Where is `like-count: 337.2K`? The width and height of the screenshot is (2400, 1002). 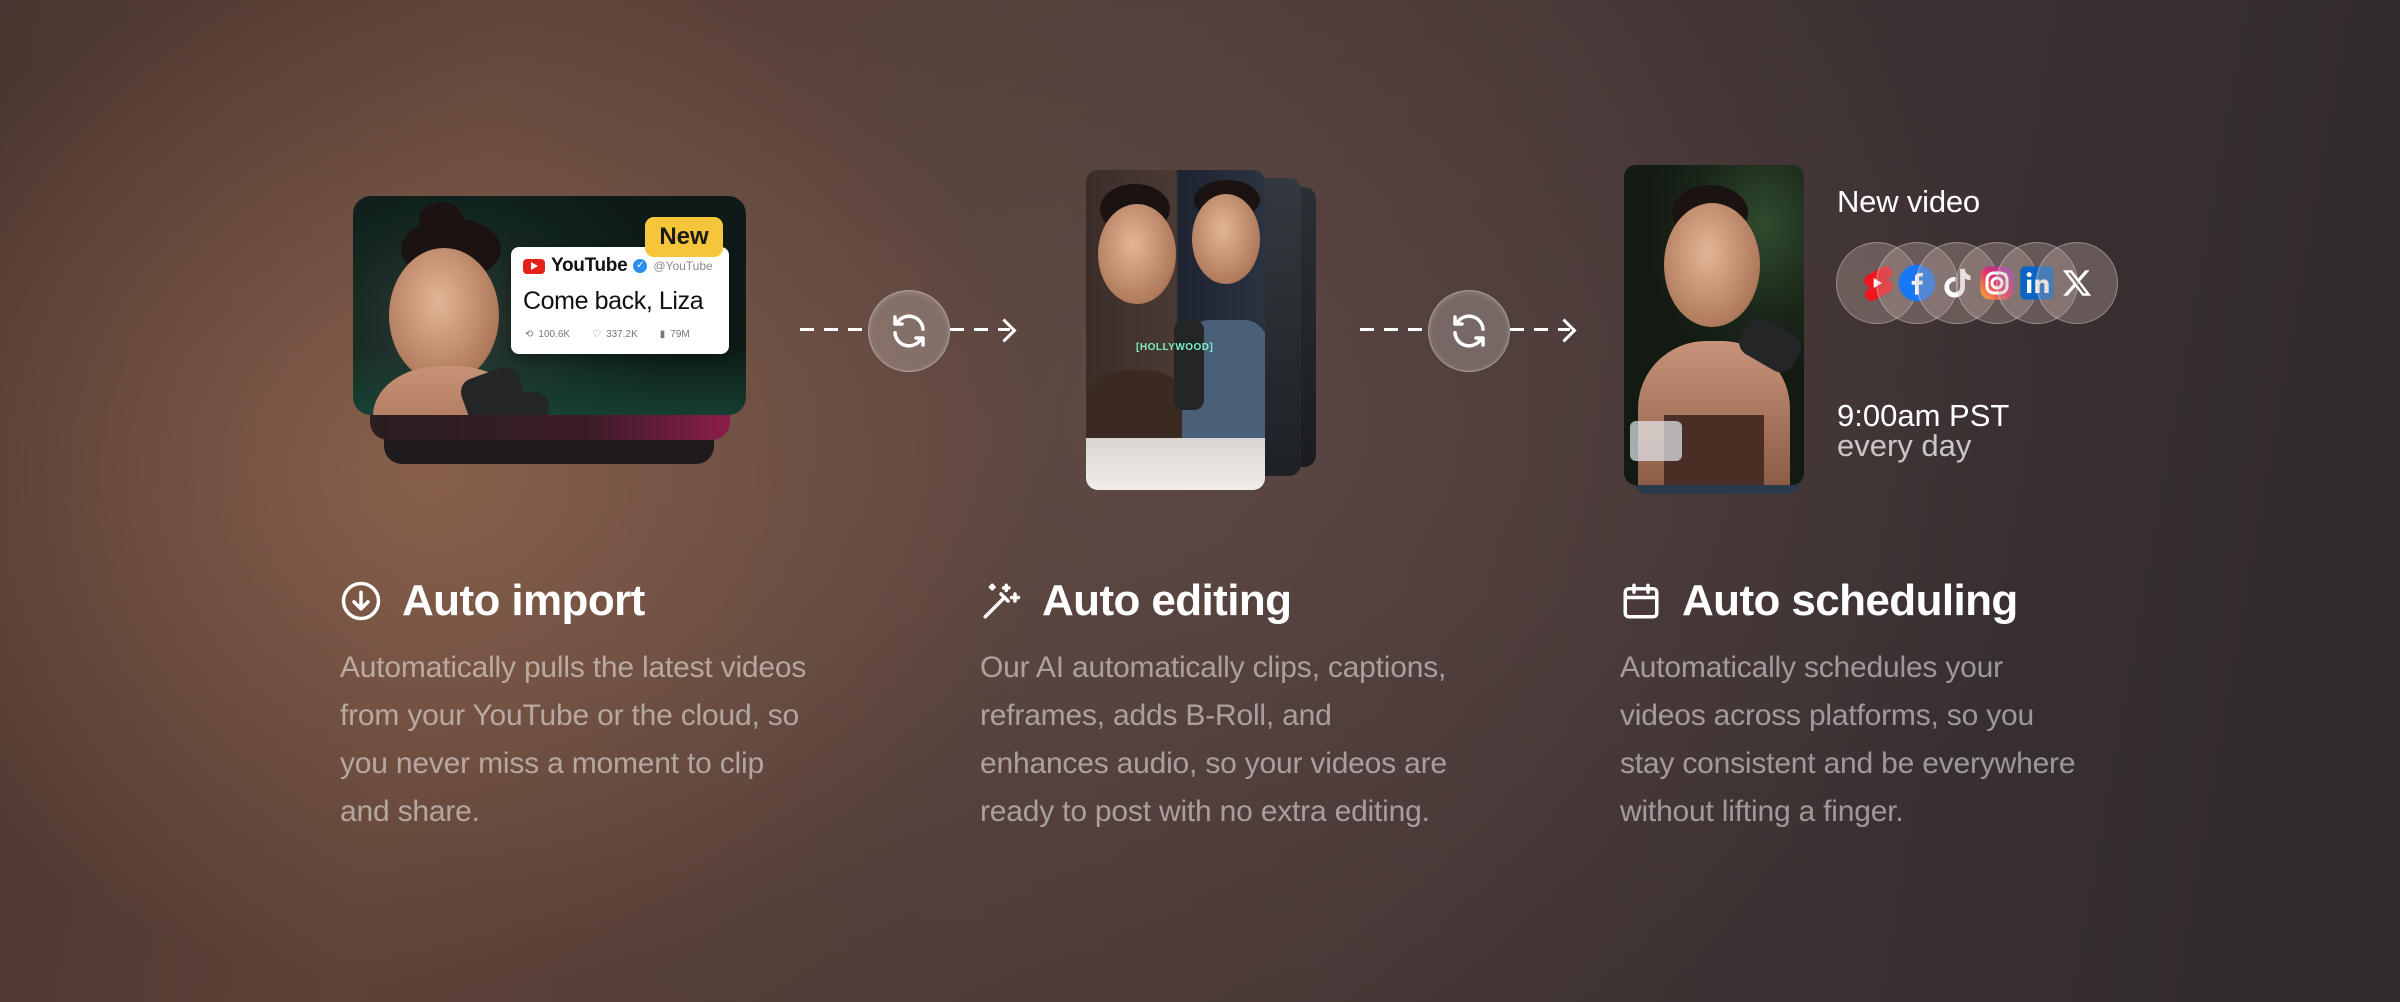 like-count: 337.2K is located at coordinates (622, 334).